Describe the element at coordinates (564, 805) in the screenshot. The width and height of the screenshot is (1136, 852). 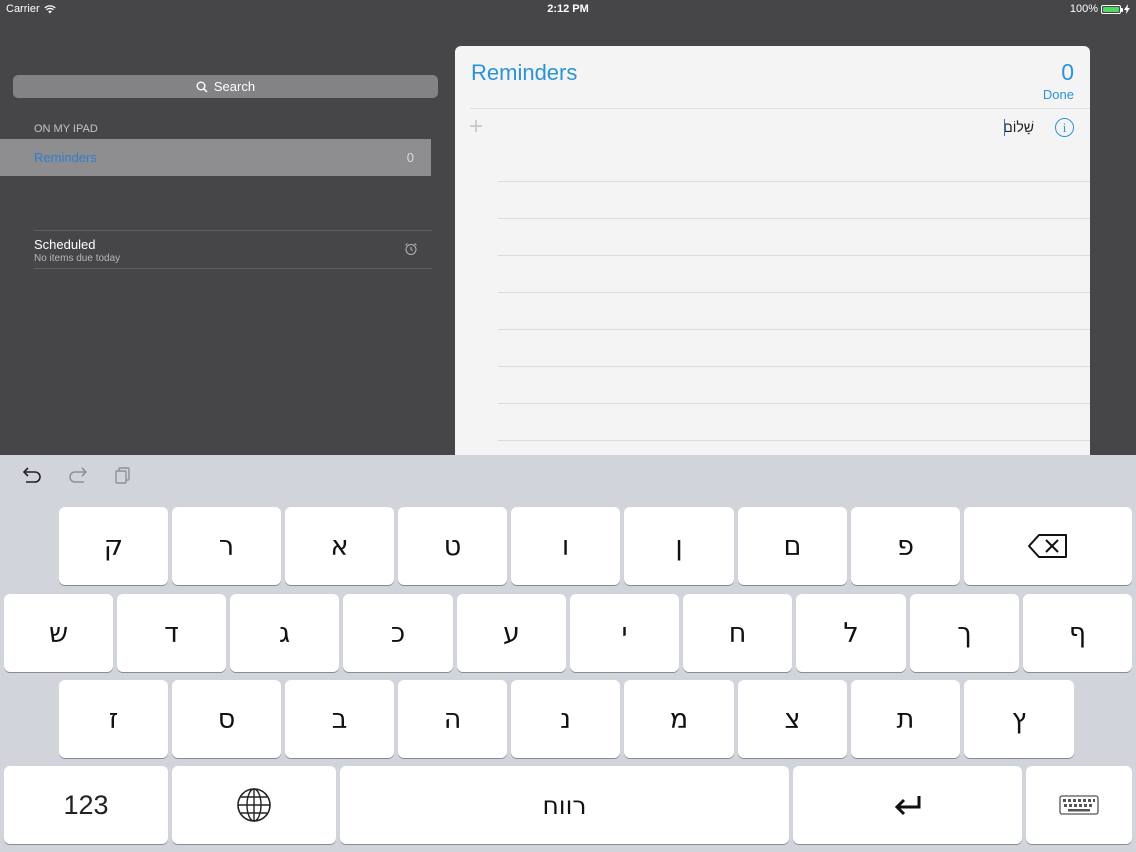
I see `space-key: רווח` at that location.